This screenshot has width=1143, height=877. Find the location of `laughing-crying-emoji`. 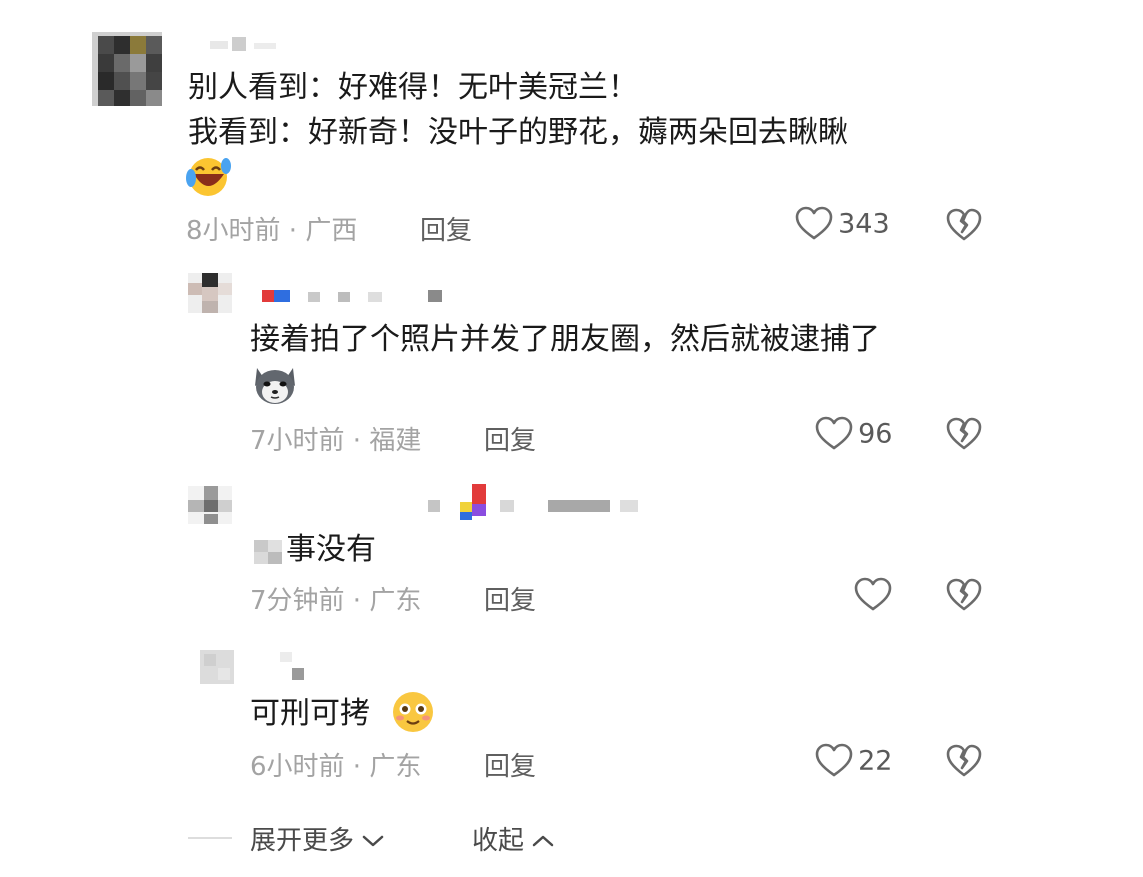

laughing-crying-emoji is located at coordinates (209, 178).